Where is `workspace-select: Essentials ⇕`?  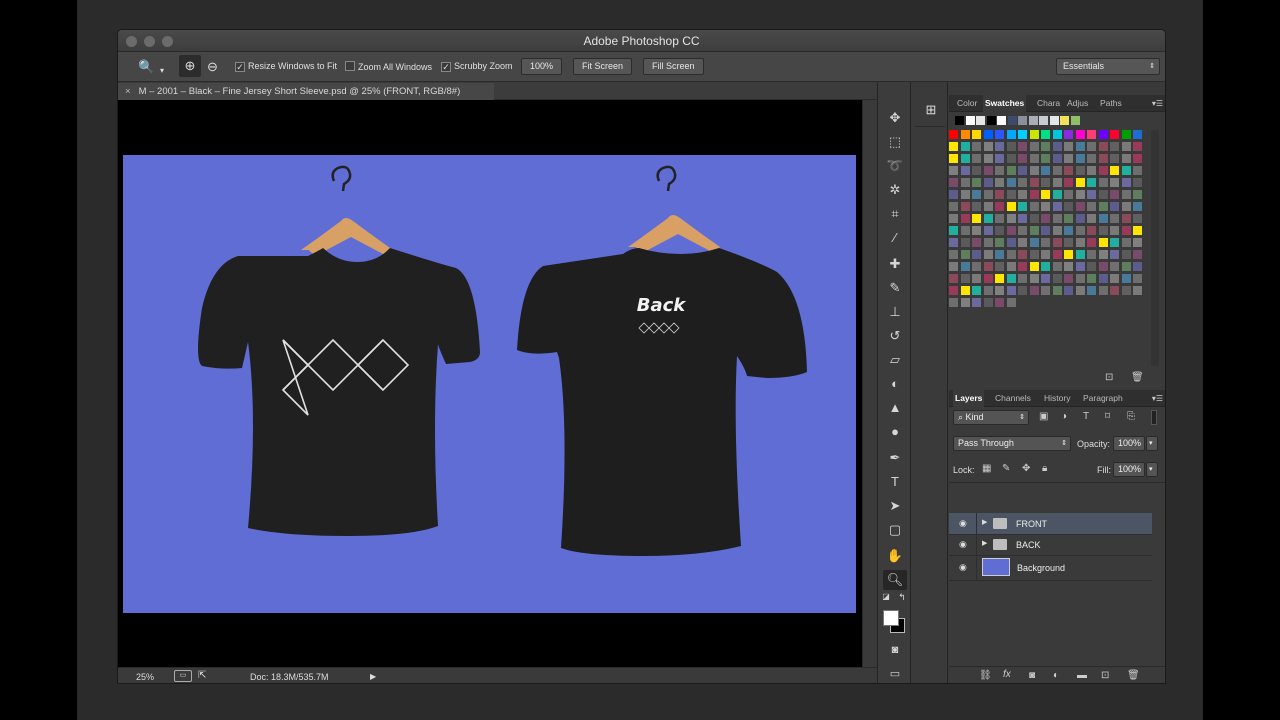
workspace-select: Essentials ⇕ is located at coordinates (1108, 66).